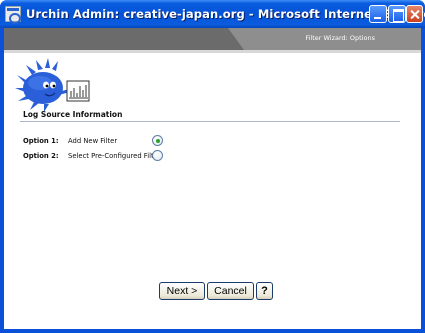  What do you see at coordinates (13, 15) in the screenshot?
I see `ie-page-icon` at bounding box center [13, 15].